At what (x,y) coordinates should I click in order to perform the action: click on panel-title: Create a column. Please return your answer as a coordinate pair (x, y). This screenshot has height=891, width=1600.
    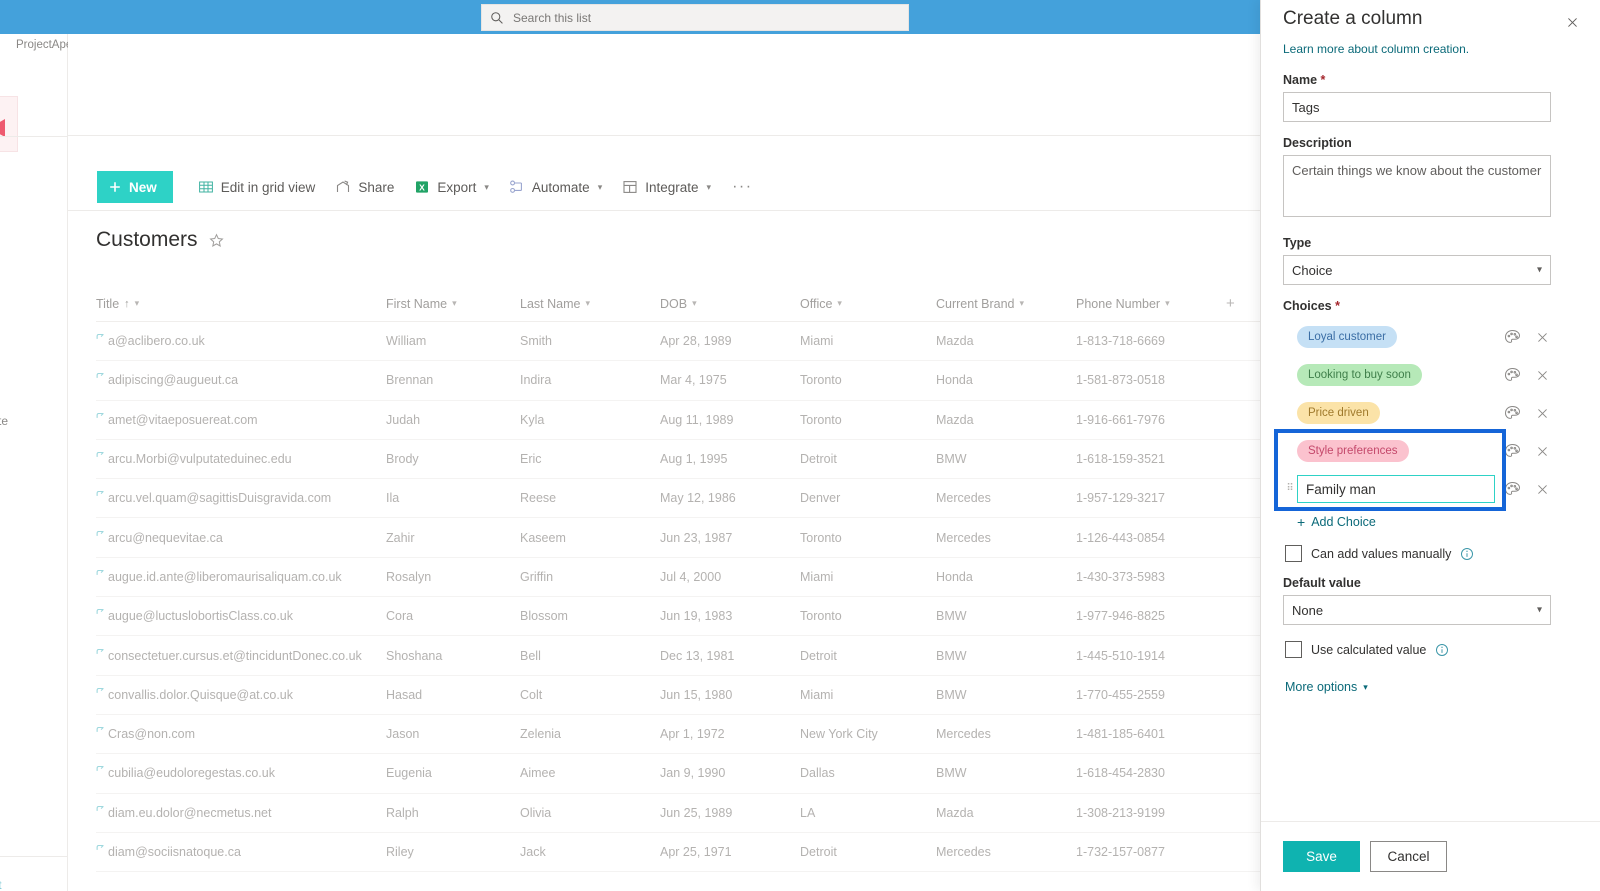
    Looking at the image, I should click on (1353, 18).